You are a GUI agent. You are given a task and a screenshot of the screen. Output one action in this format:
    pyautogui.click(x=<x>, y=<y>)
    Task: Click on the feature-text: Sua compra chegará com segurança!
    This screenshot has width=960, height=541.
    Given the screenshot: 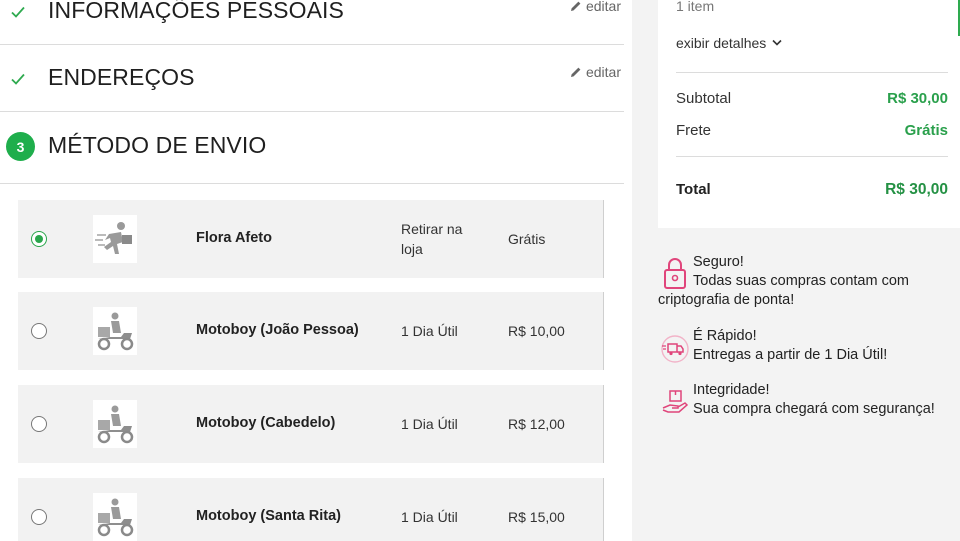 What is the action you would take?
    pyautogui.click(x=814, y=409)
    